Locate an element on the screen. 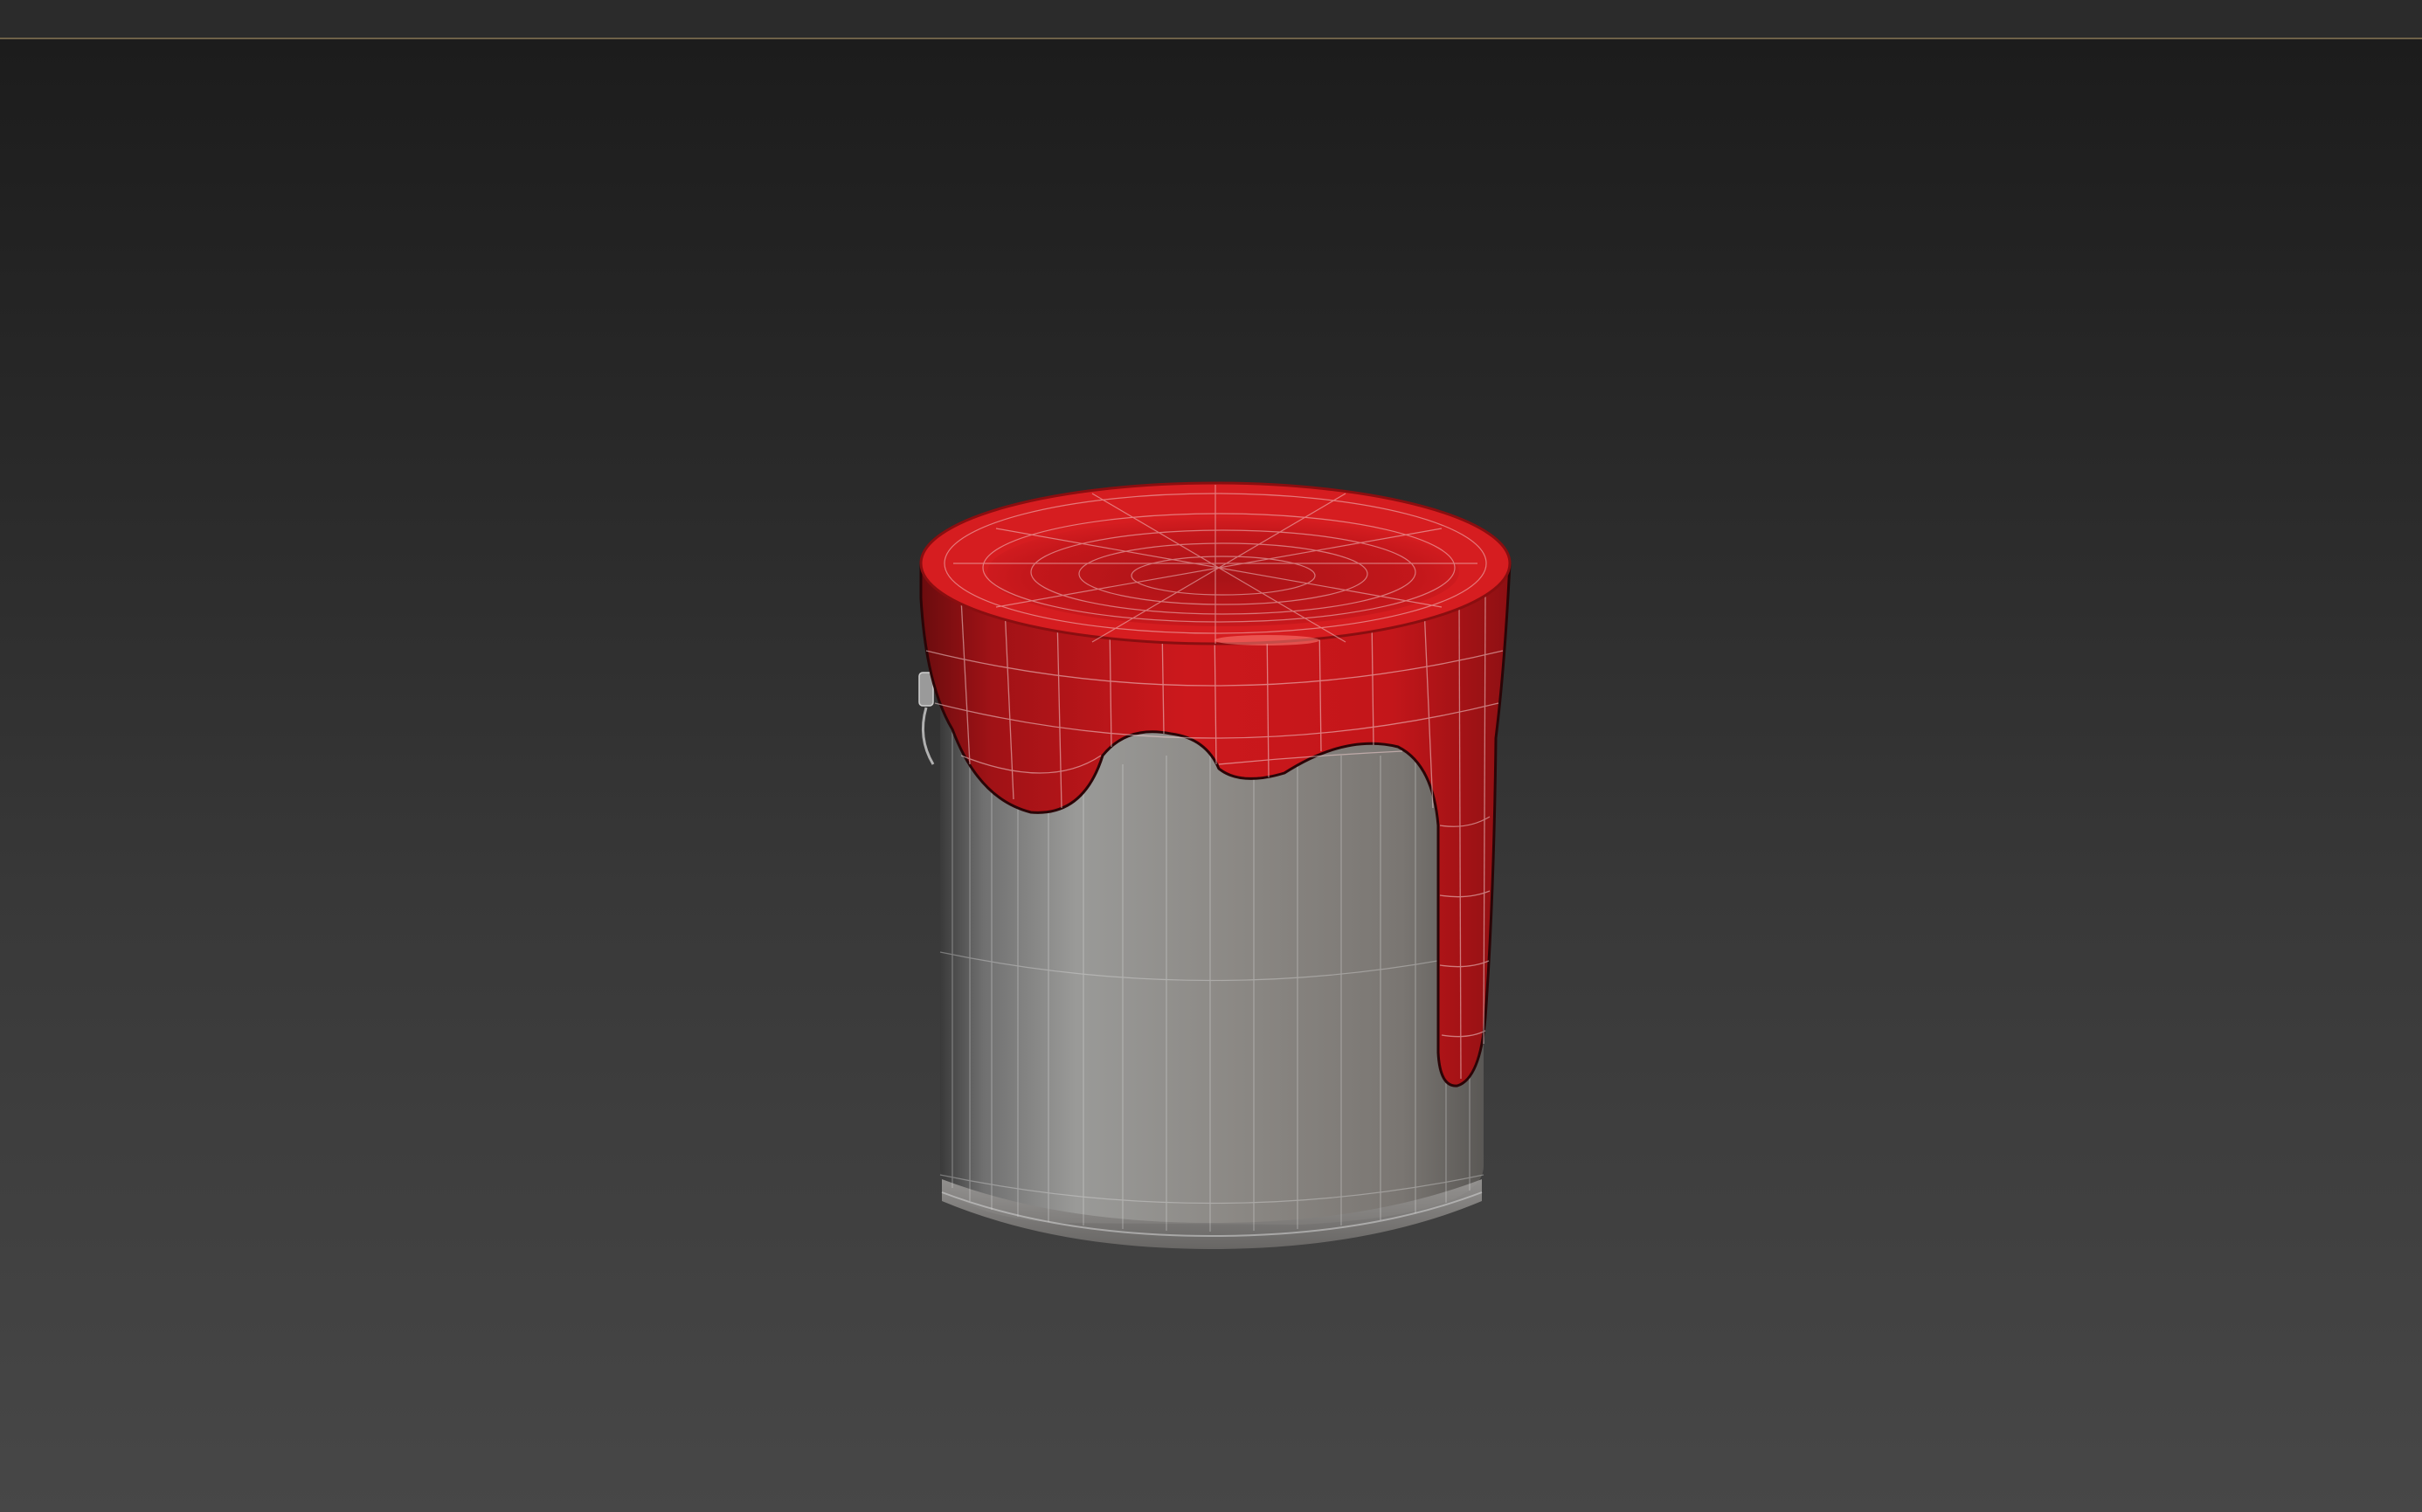  viewport-top-strip is located at coordinates (1211, 19).